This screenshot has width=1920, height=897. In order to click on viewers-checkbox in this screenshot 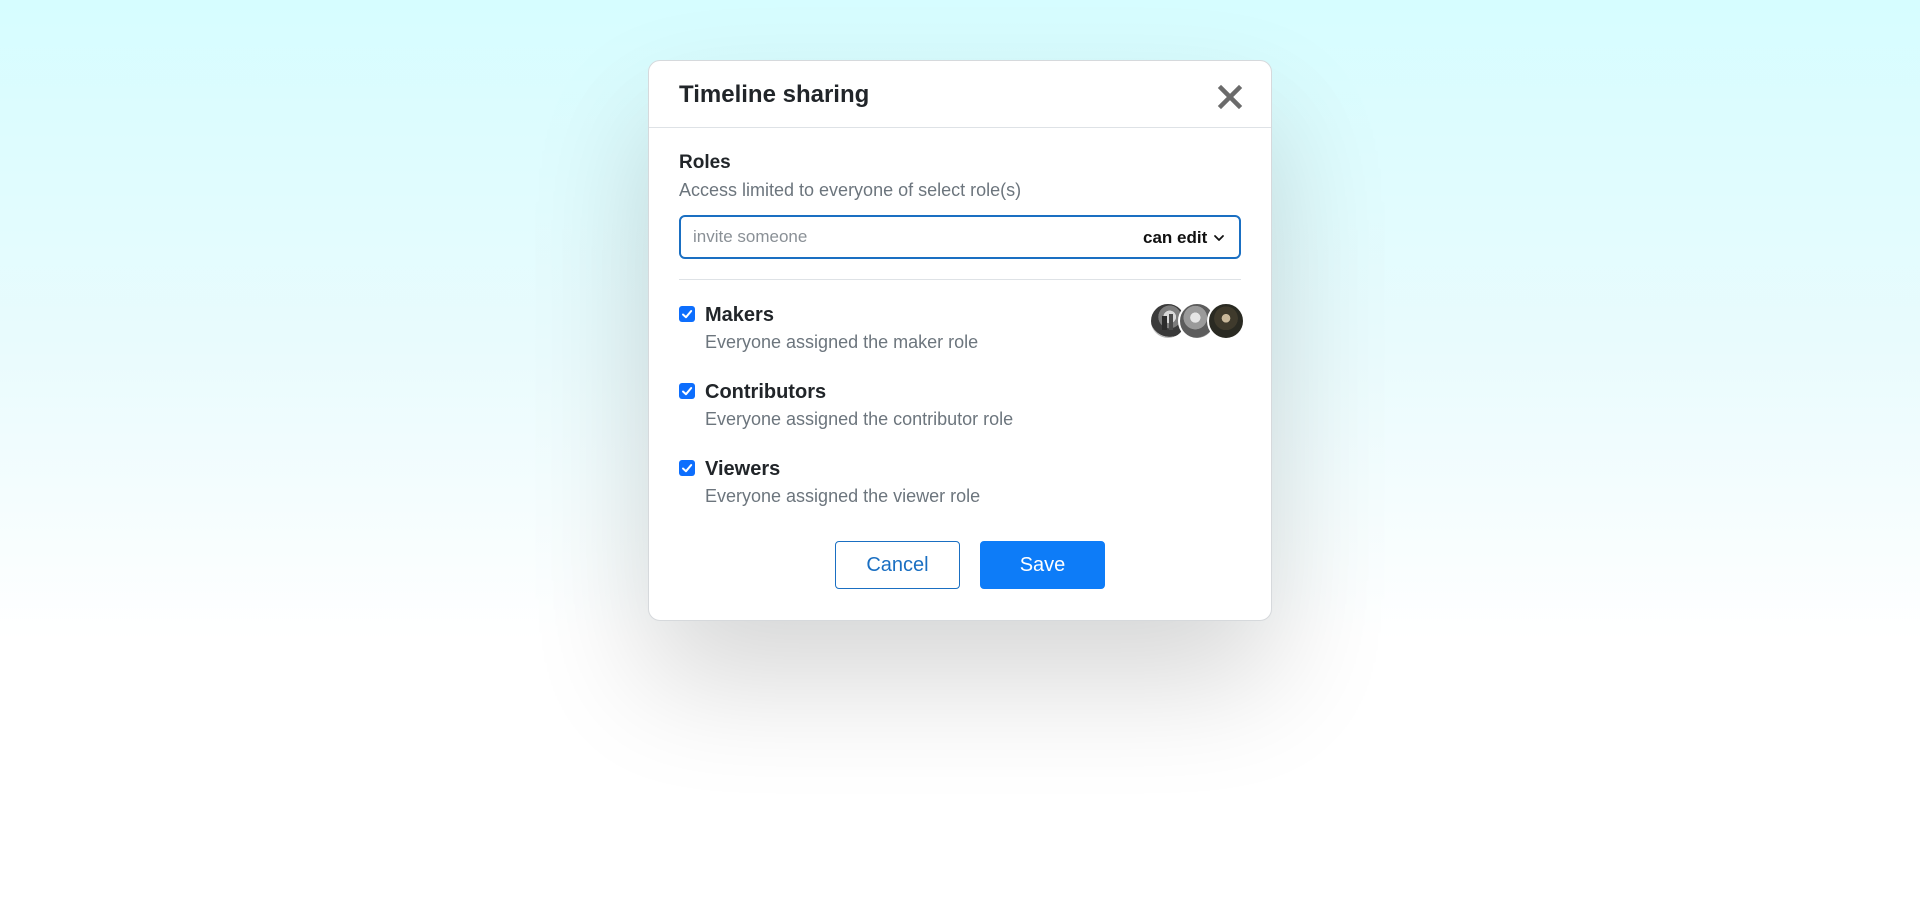, I will do `click(687, 468)`.